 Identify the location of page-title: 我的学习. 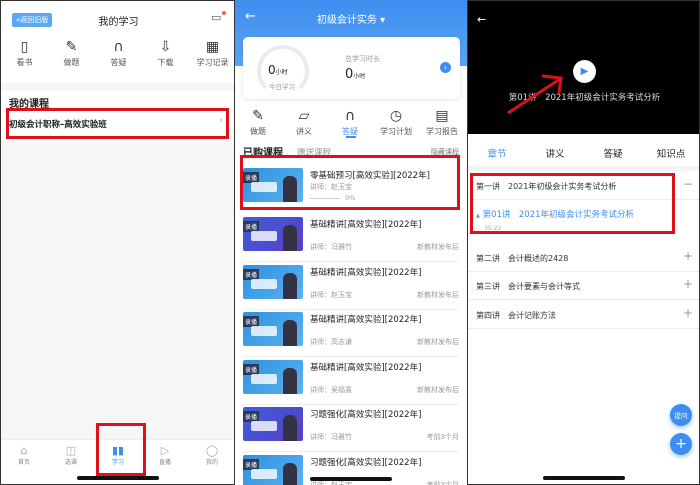
(118, 22).